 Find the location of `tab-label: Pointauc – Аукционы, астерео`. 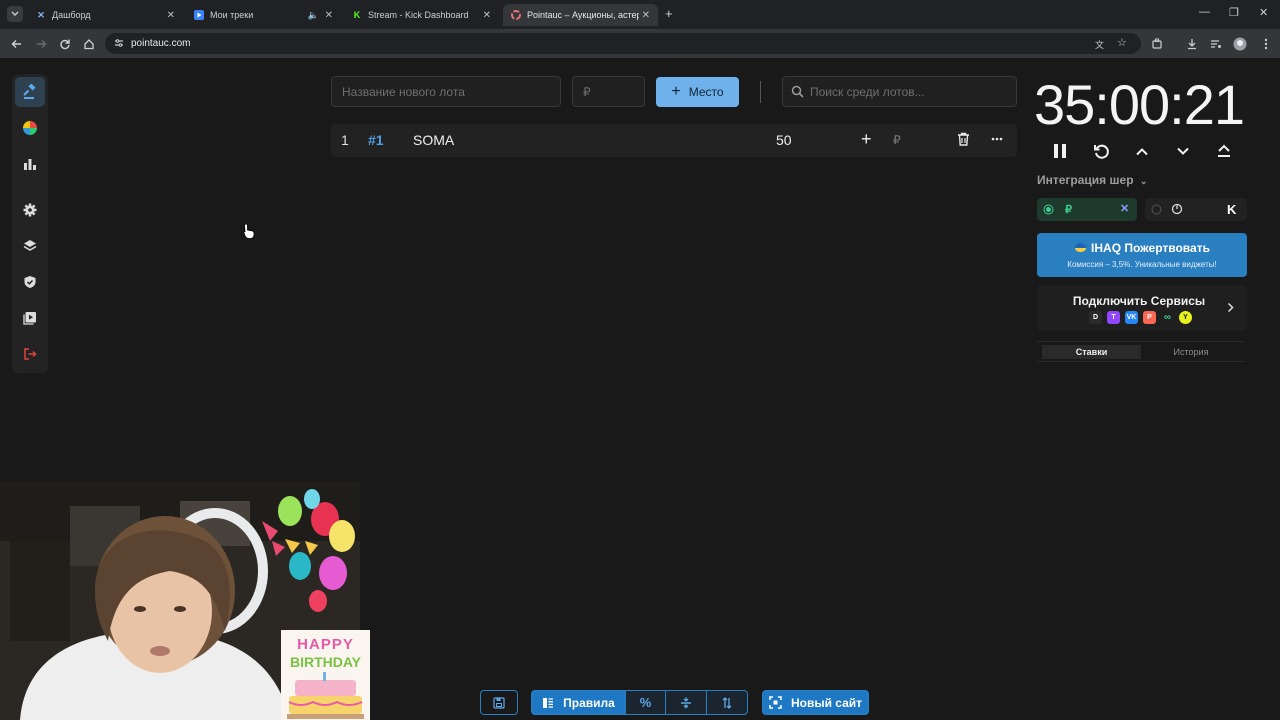

tab-label: Pointauc – Аукционы, астерео is located at coordinates (583, 15).